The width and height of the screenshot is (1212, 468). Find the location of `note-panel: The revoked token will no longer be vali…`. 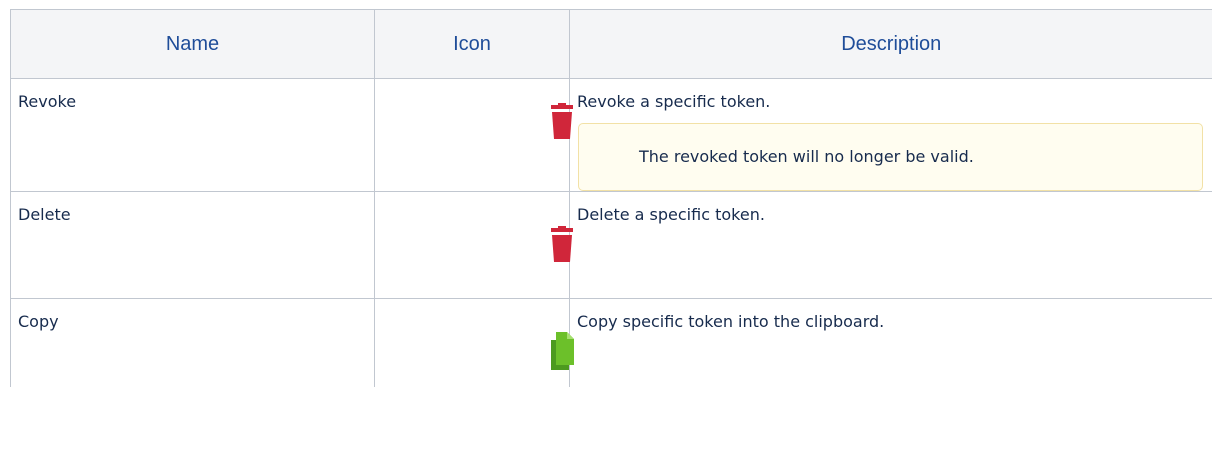

note-panel: The revoked token will no longer be vali… is located at coordinates (890, 157).